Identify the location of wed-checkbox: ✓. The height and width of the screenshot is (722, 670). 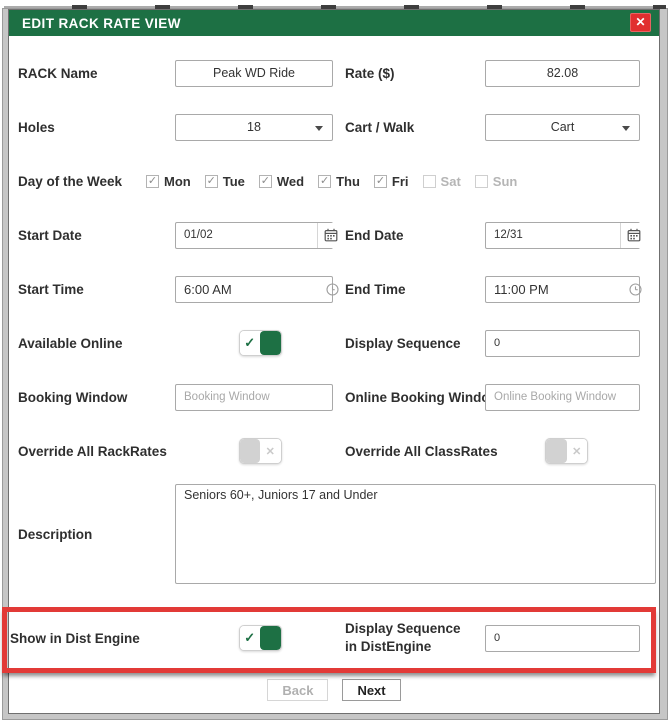
(265, 181).